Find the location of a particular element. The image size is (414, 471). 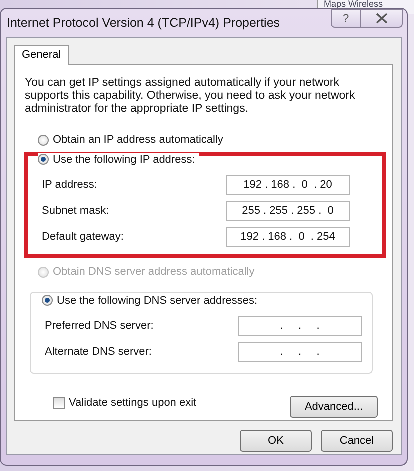

close-button is located at coordinates (382, 18).